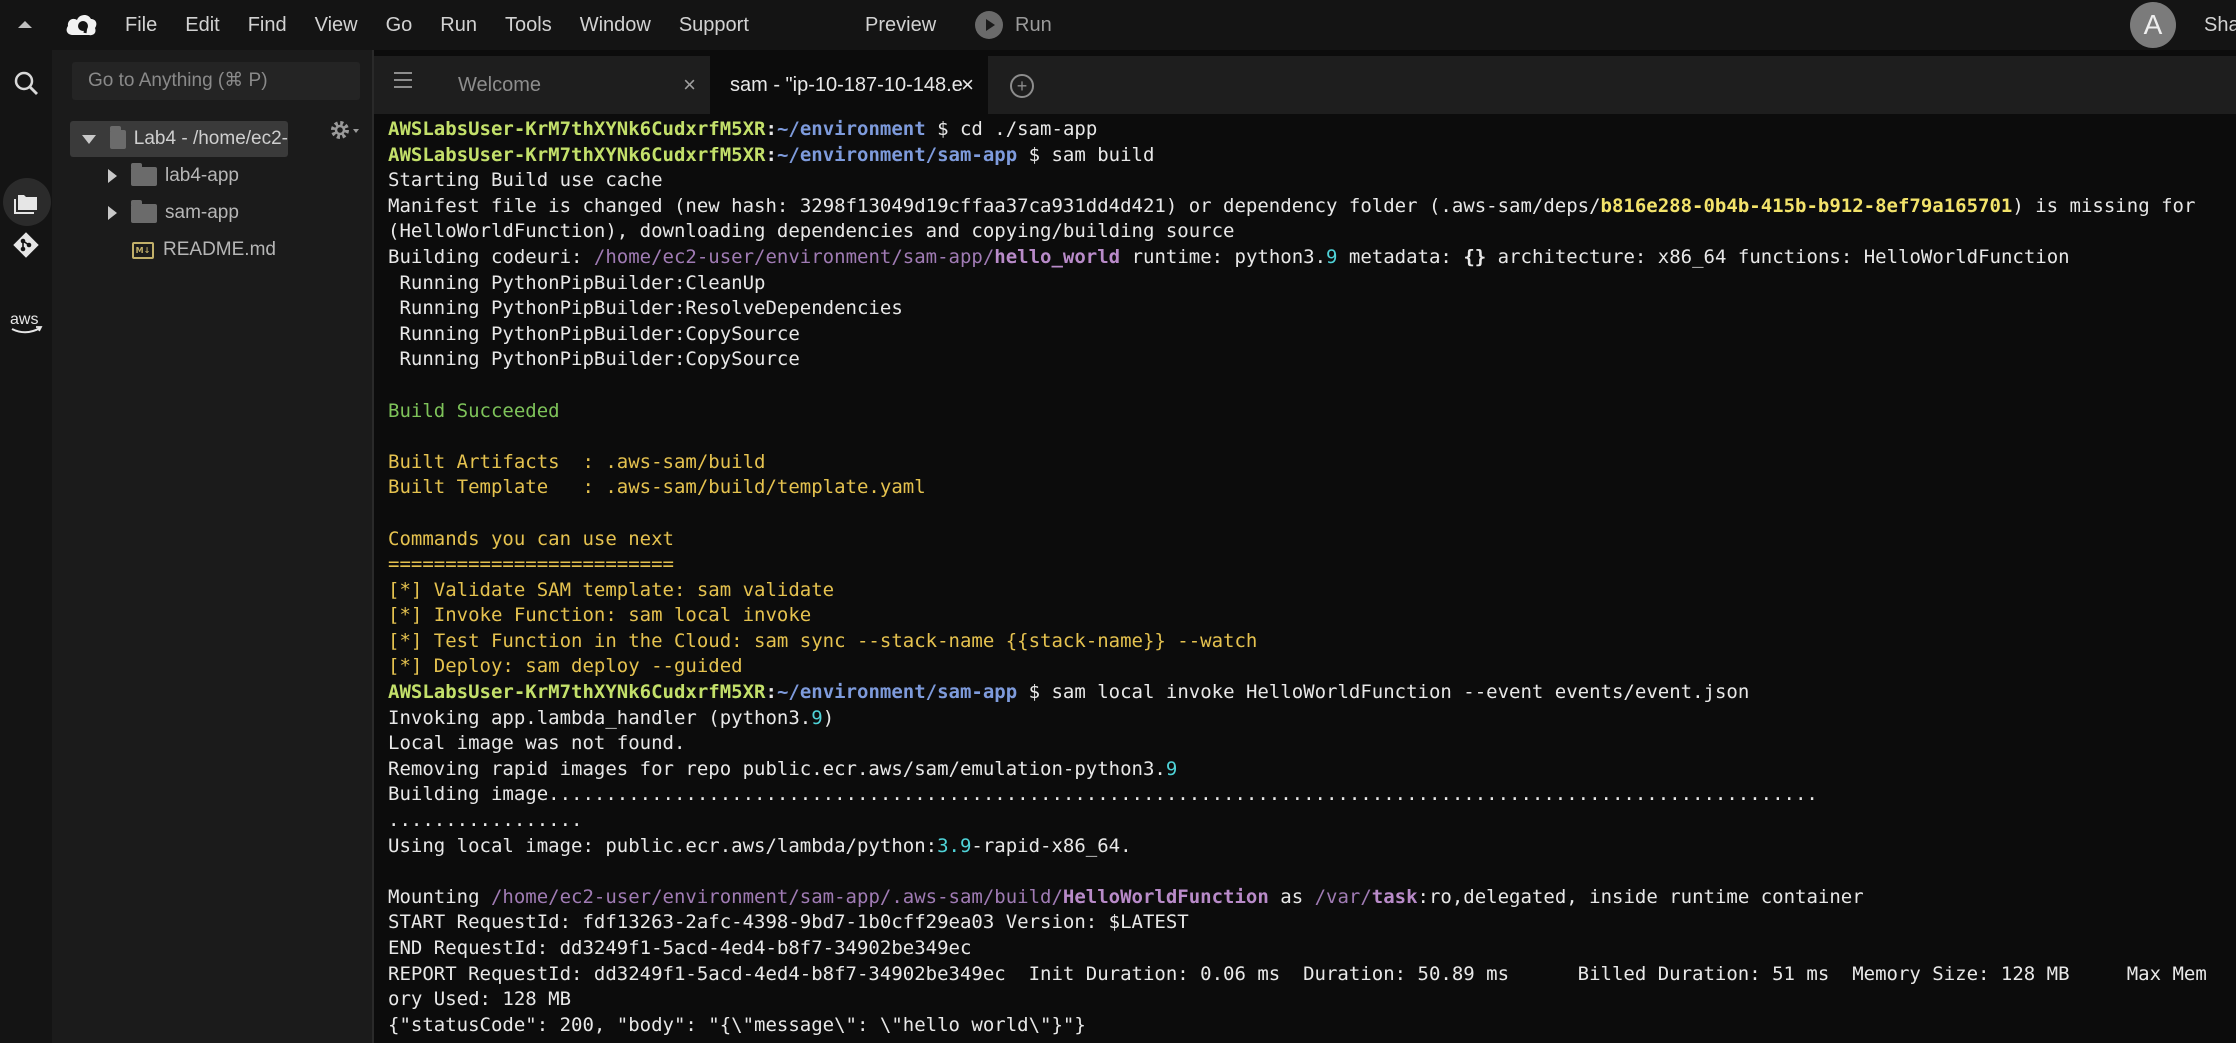 The width and height of the screenshot is (2236, 1043). What do you see at coordinates (499, 85) in the screenshot?
I see `tab-label: Welcome` at bounding box center [499, 85].